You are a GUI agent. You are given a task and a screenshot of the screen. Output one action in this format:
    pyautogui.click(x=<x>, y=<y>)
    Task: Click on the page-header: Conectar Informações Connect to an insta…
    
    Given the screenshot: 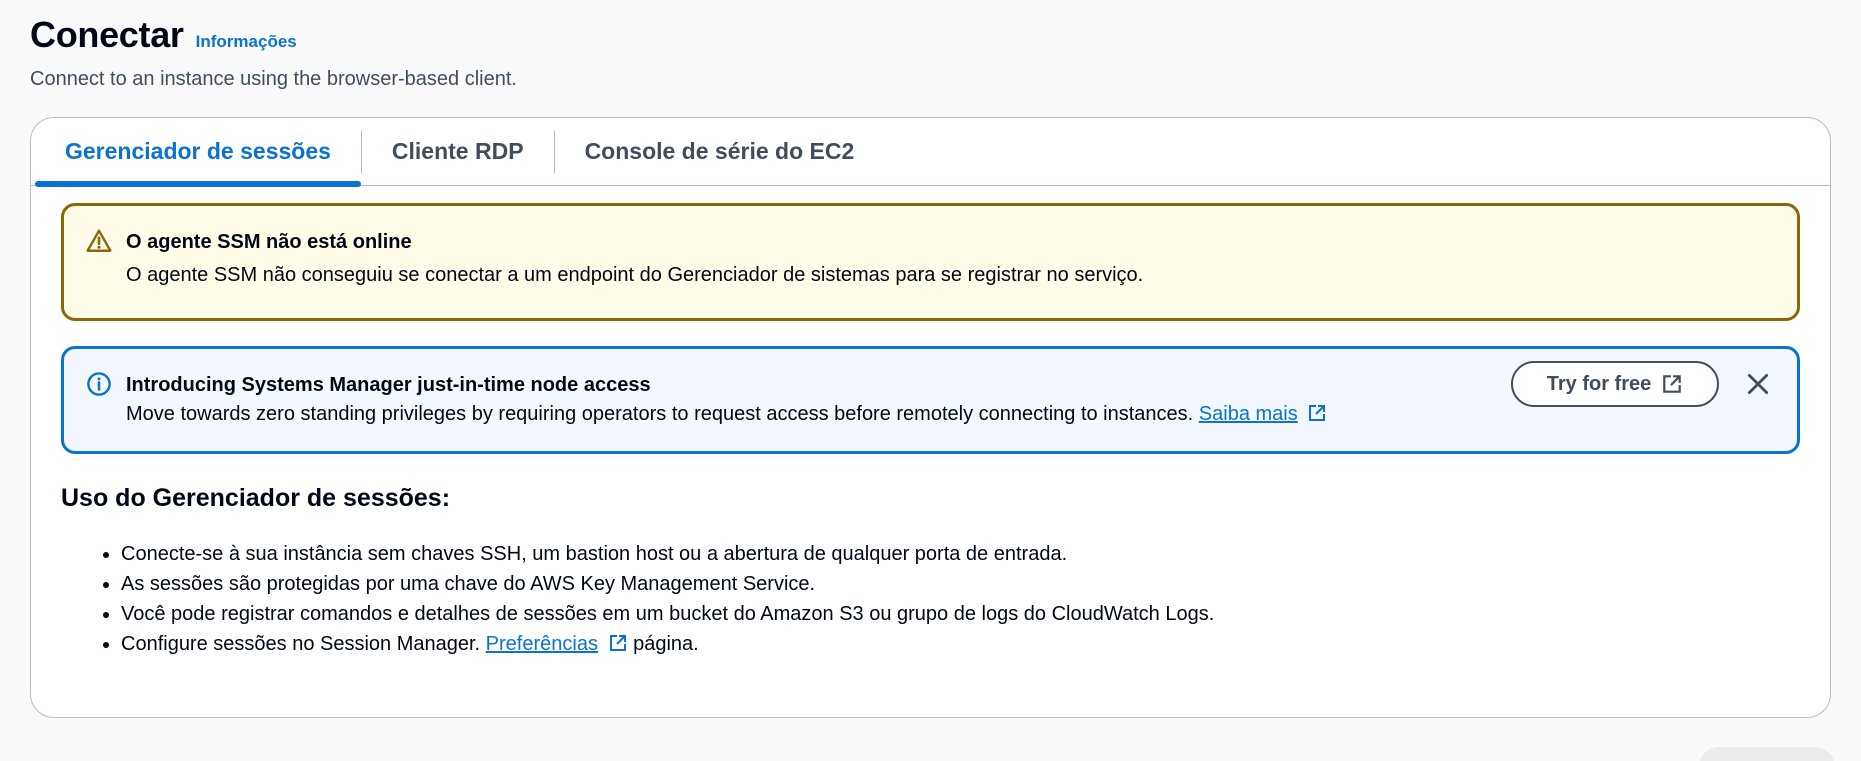 What is the action you would take?
    pyautogui.click(x=273, y=52)
    